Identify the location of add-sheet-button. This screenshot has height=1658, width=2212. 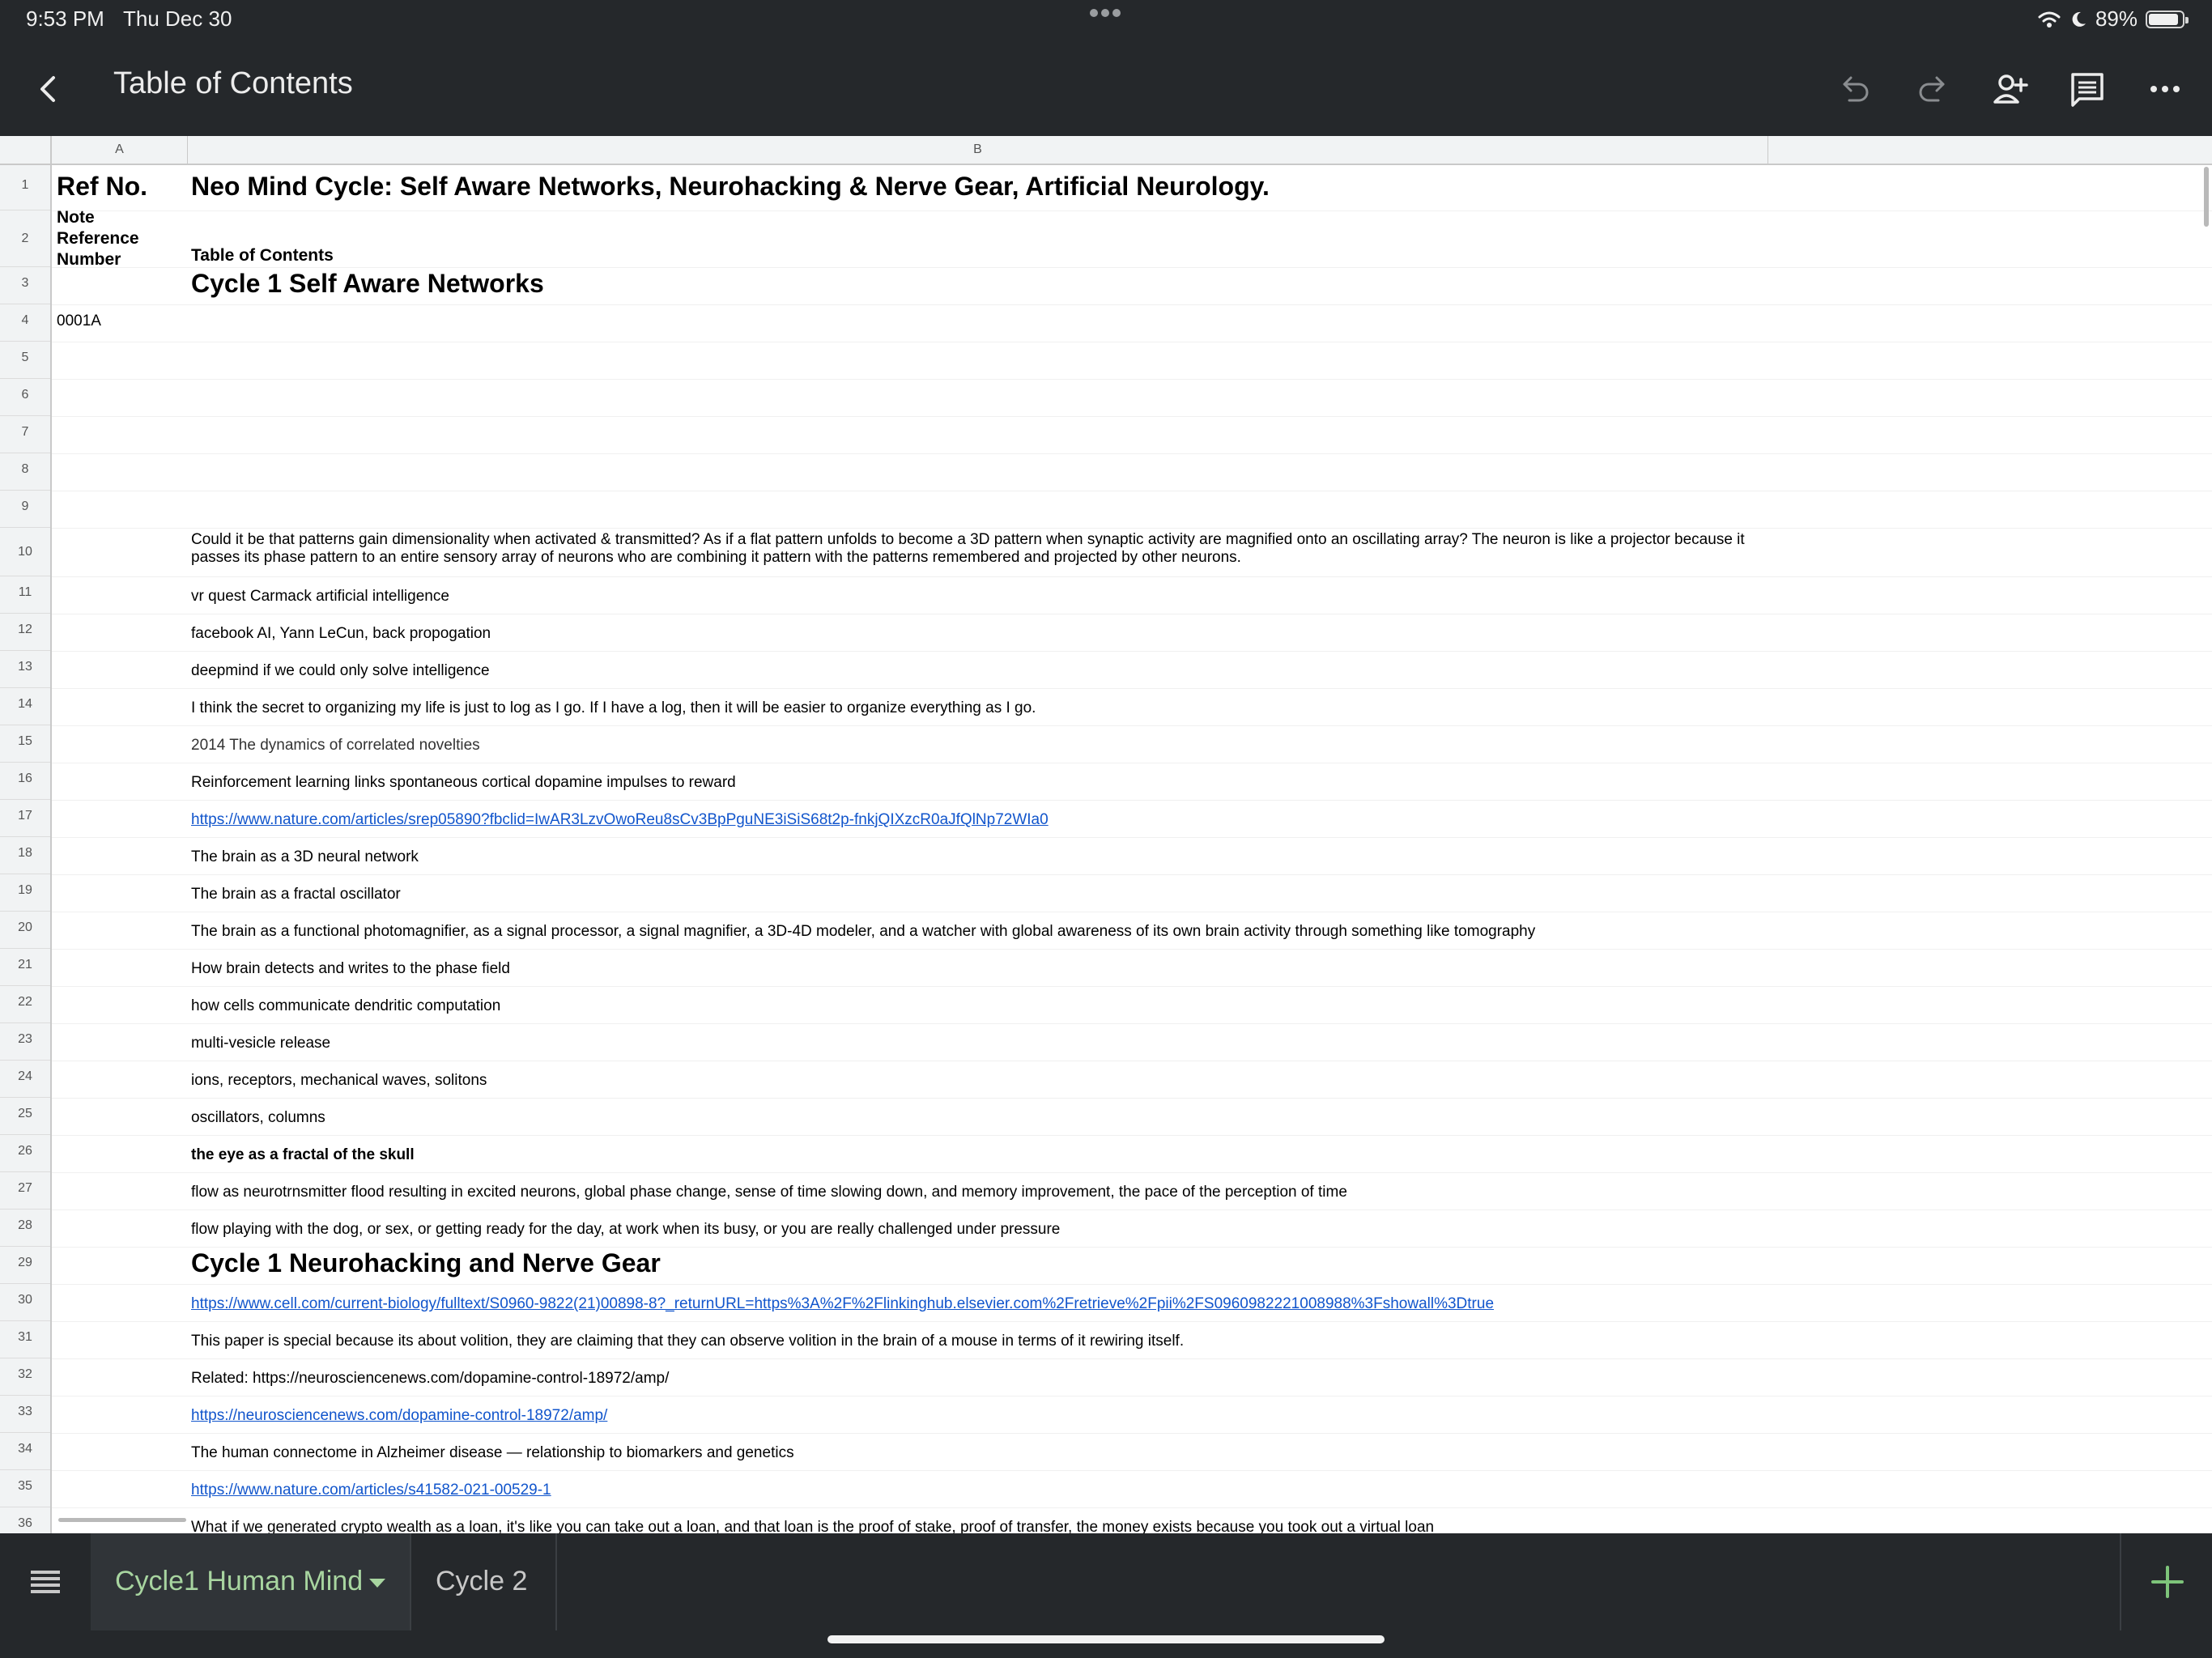
(2166, 1581).